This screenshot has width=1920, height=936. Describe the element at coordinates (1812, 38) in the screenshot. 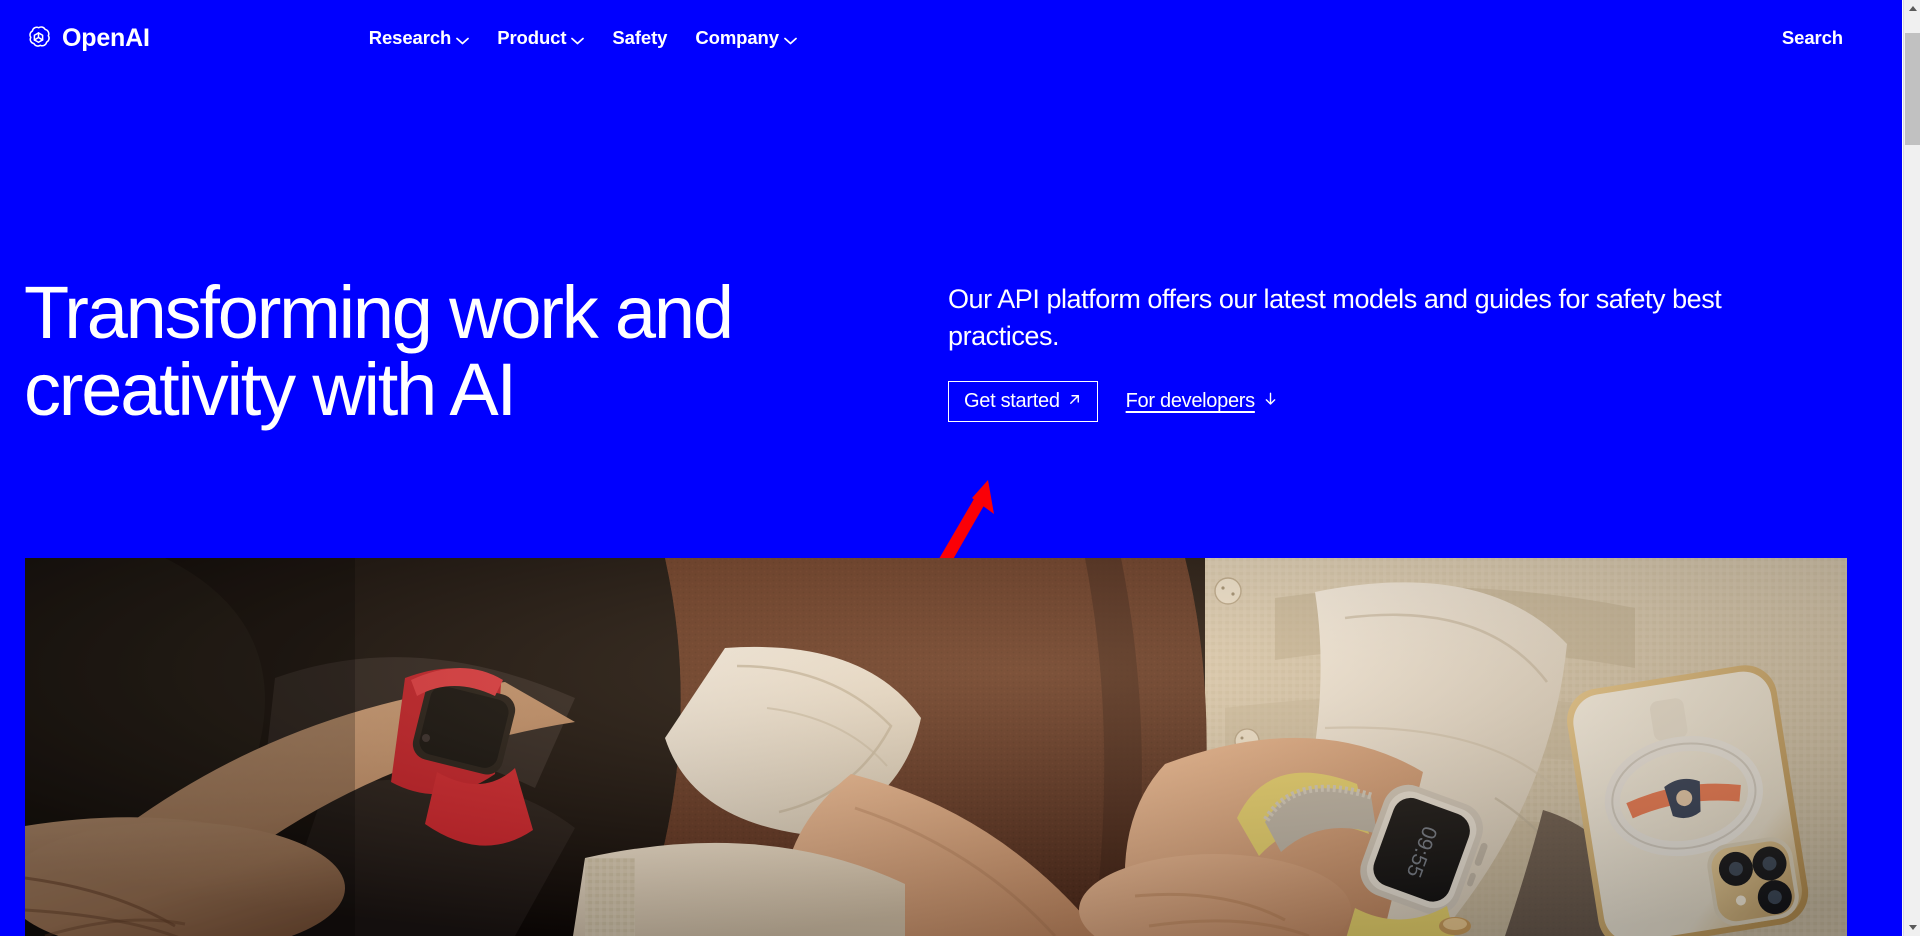

I see `search-button: Search` at that location.